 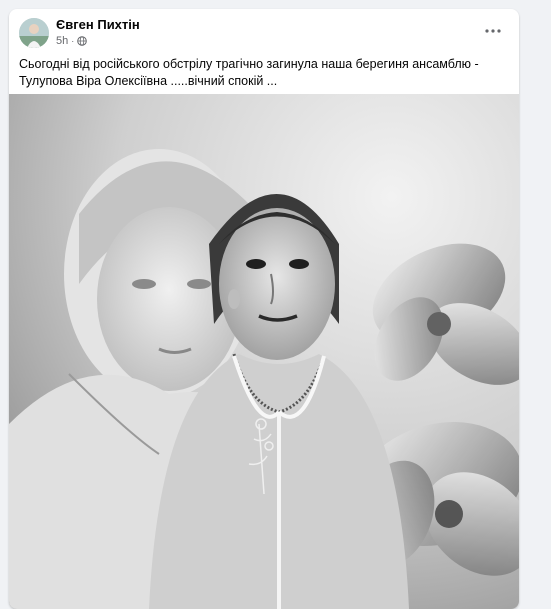 I want to click on avatar-image, so click(x=34, y=33).